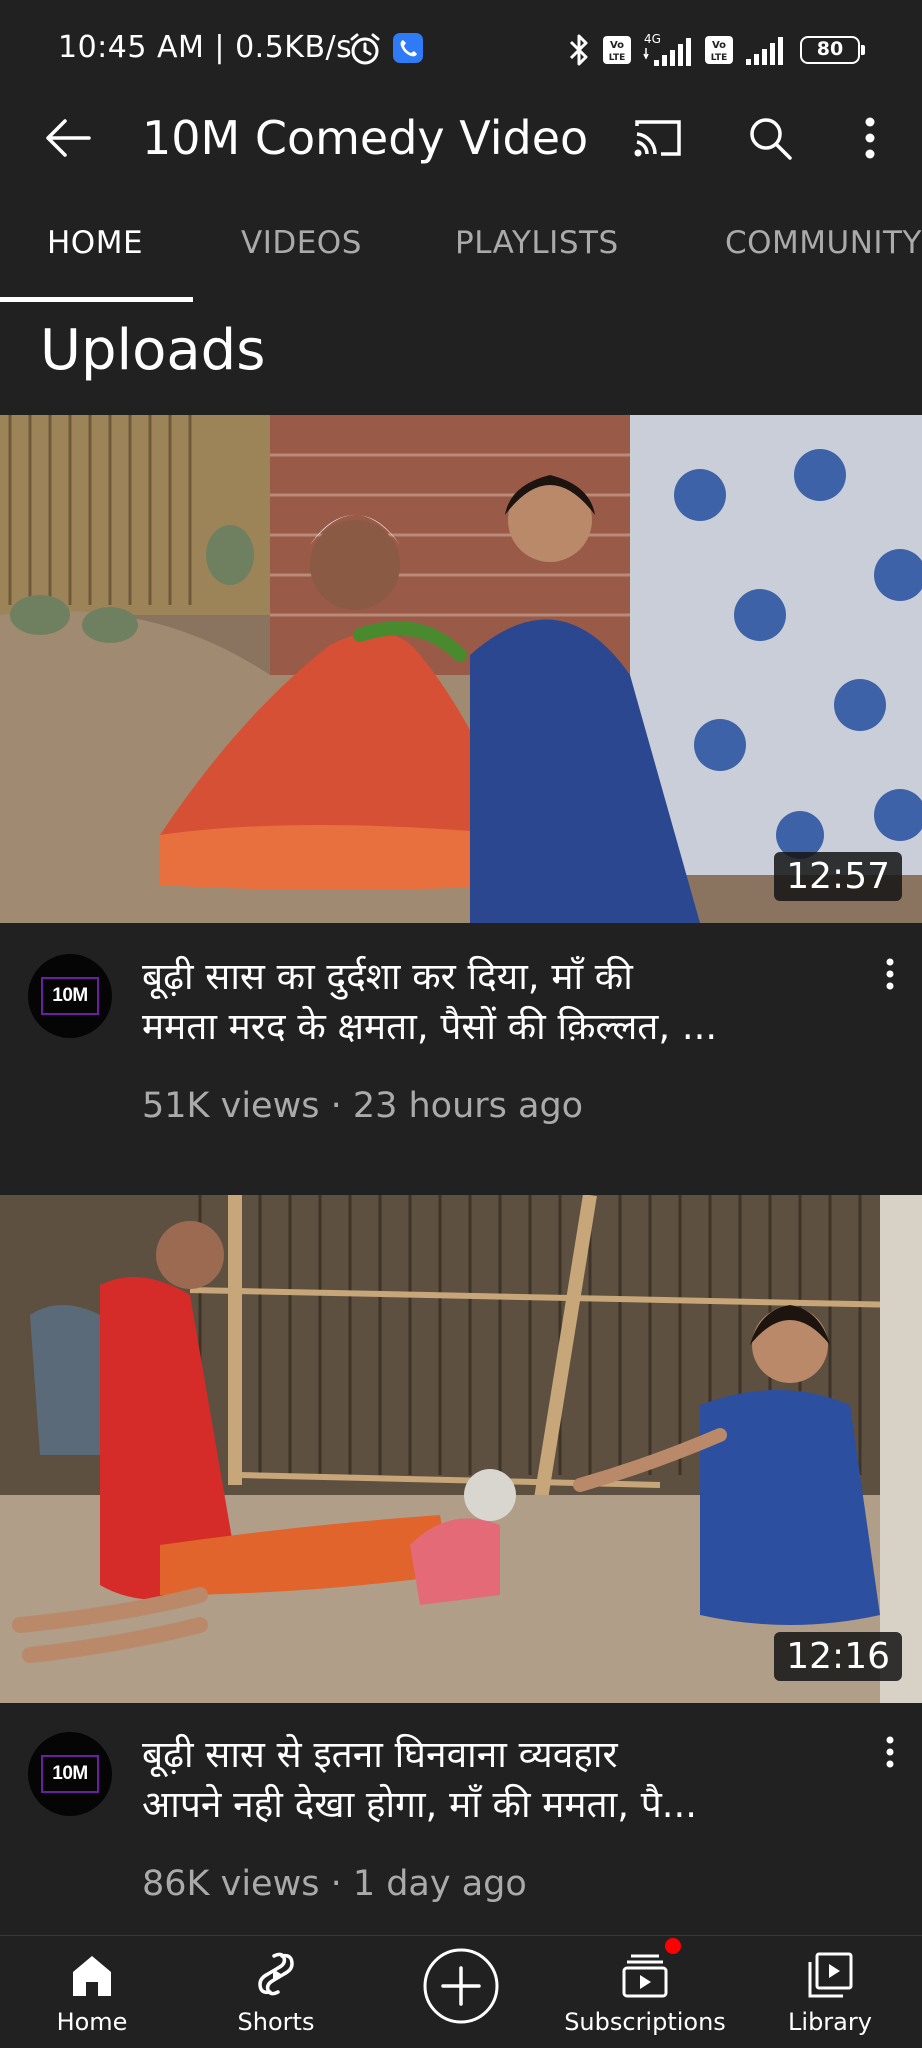  I want to click on notification-badge, so click(673, 1946).